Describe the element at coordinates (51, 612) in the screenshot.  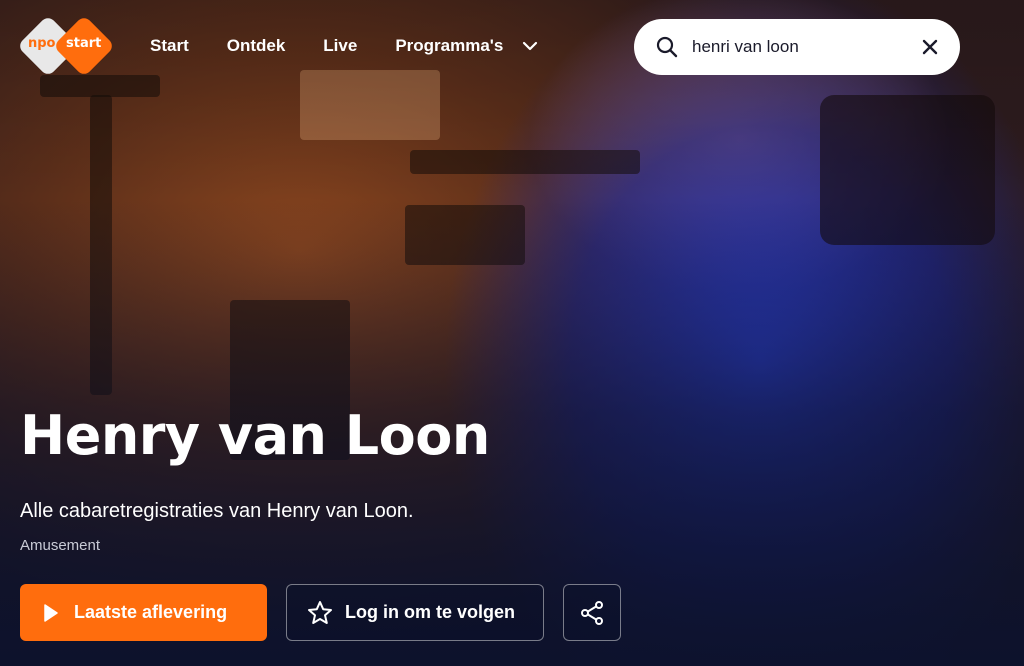
I see `play-icon` at that location.